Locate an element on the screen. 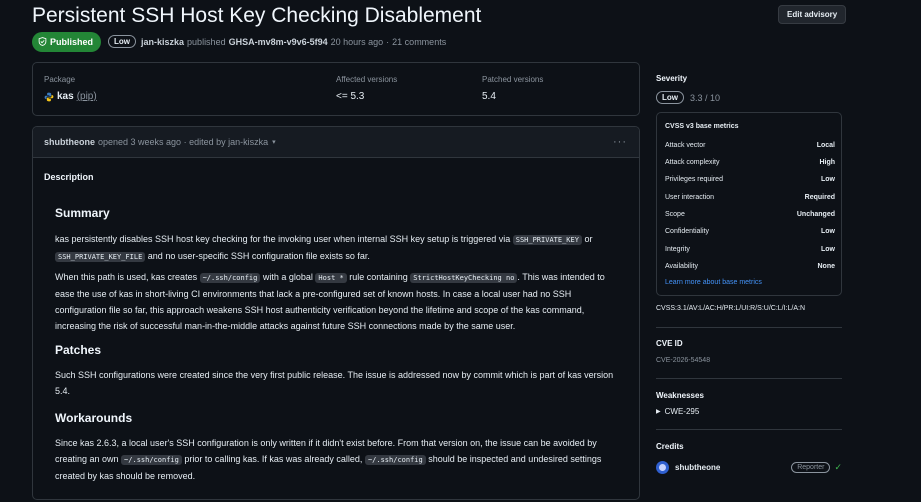 This screenshot has width=921, height=502. metric-row: User interaction Required is located at coordinates (750, 197).